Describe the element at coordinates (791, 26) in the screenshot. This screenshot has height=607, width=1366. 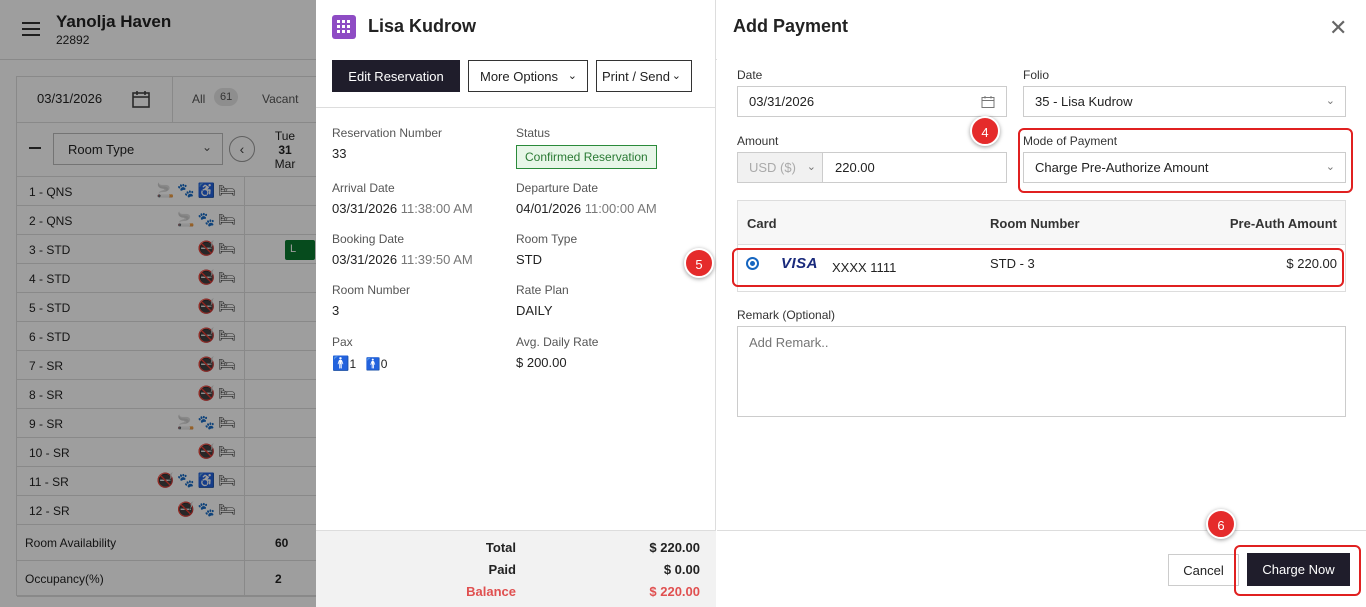
I see `dialog-title: Add Payment` at that location.